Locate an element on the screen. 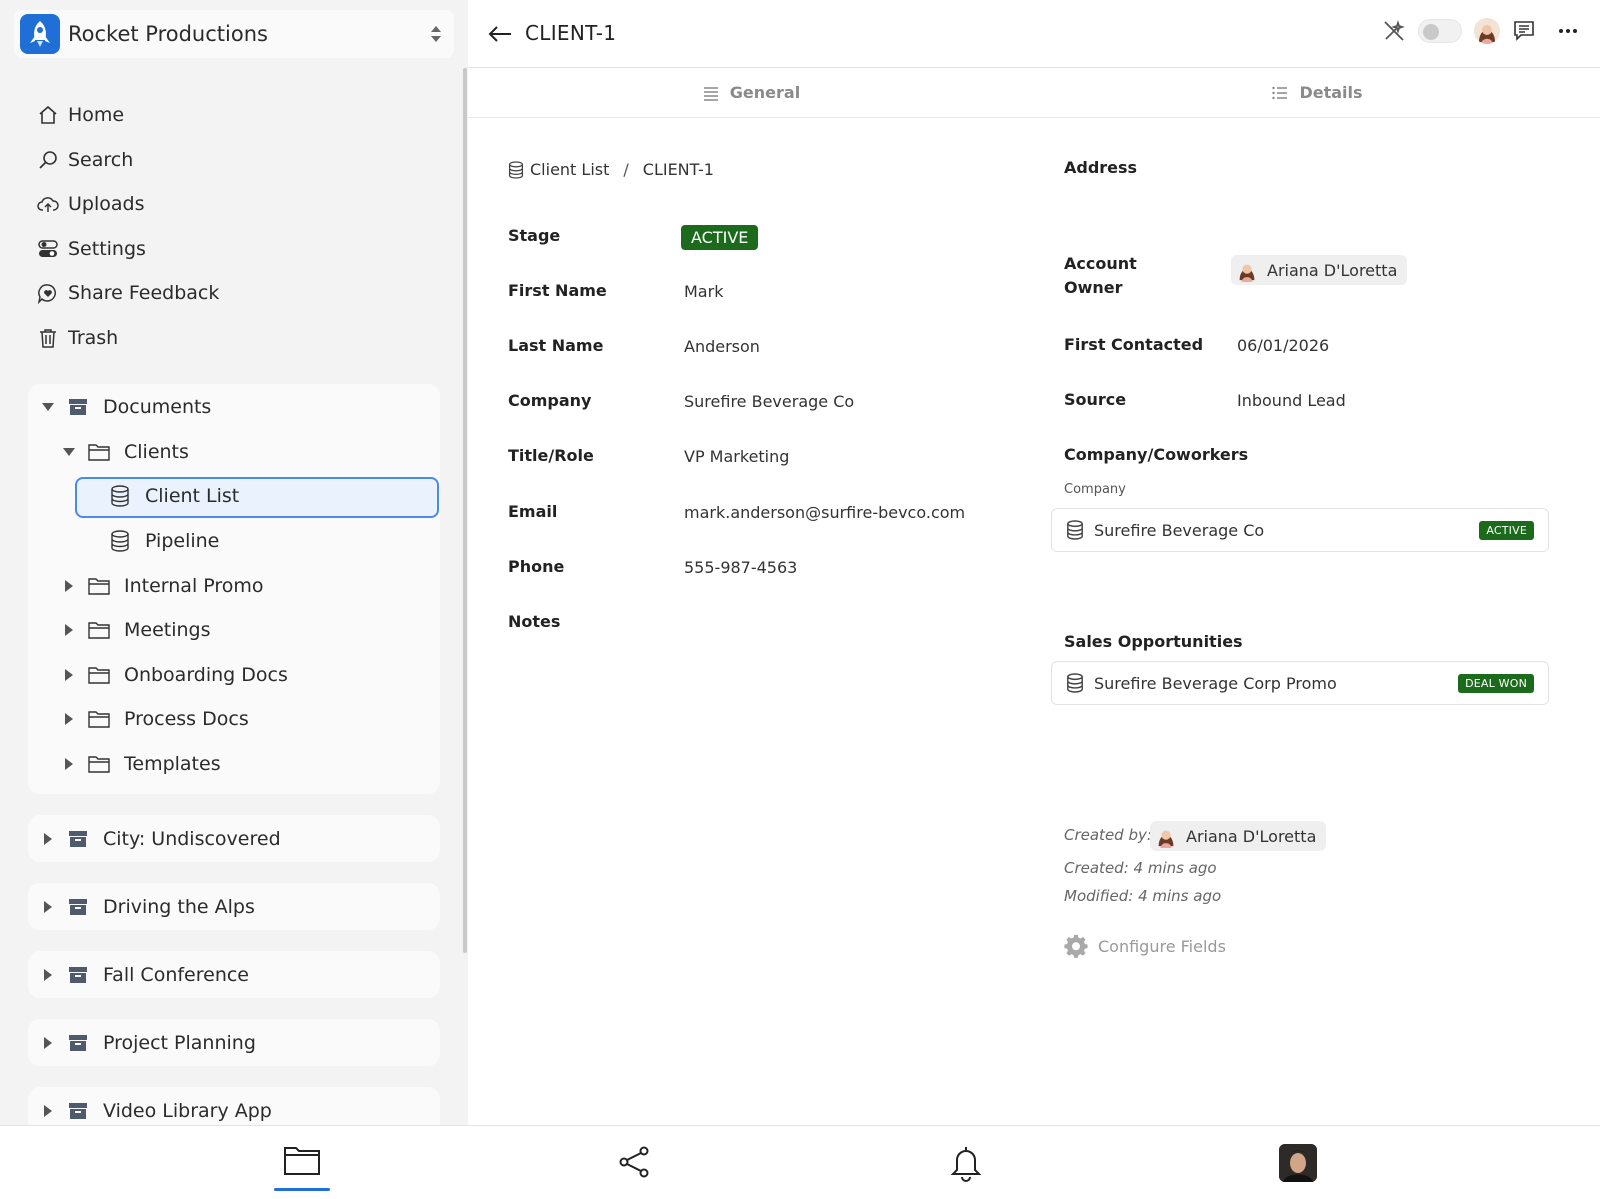  first-name-value: Mark is located at coordinates (703, 292).